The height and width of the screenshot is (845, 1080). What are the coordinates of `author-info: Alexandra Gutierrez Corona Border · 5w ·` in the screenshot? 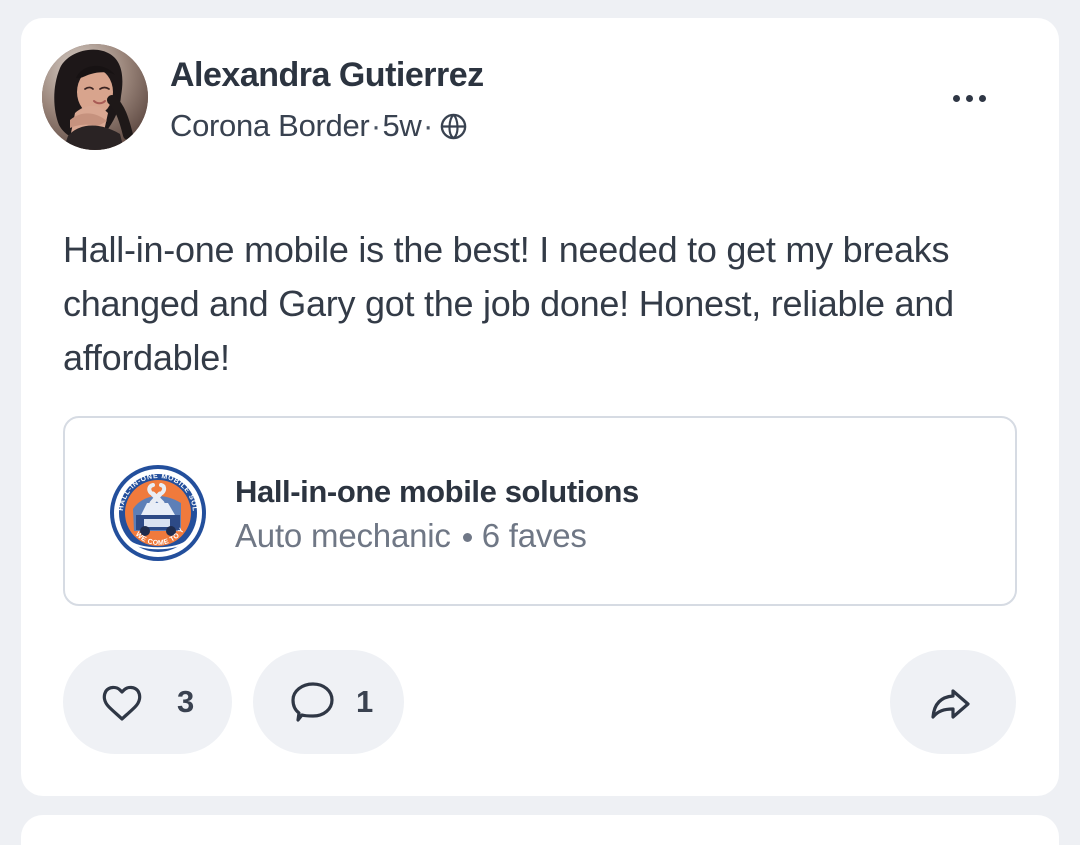 It's located at (495, 101).